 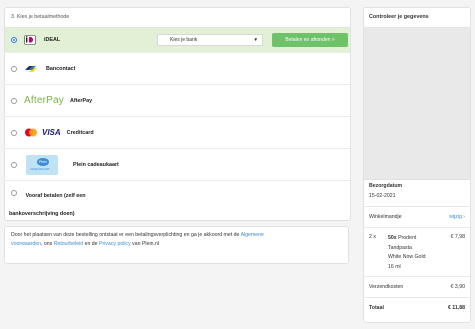 What do you see at coordinates (31, 132) in the screenshot?
I see `mastercard-icon` at bounding box center [31, 132].